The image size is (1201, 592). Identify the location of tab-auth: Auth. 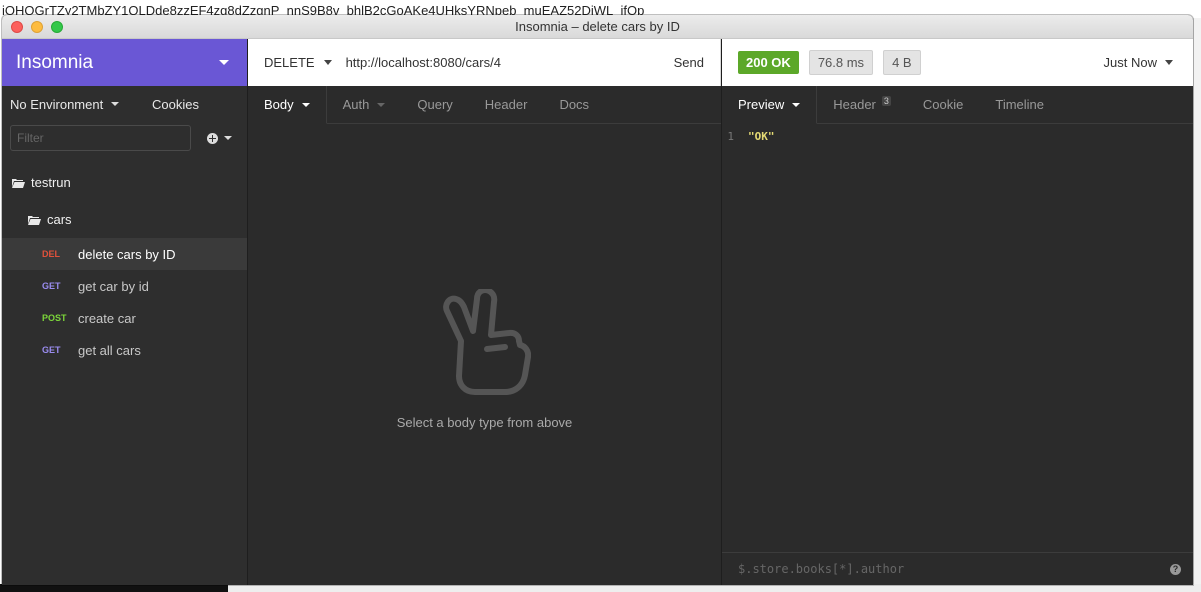
(364, 104).